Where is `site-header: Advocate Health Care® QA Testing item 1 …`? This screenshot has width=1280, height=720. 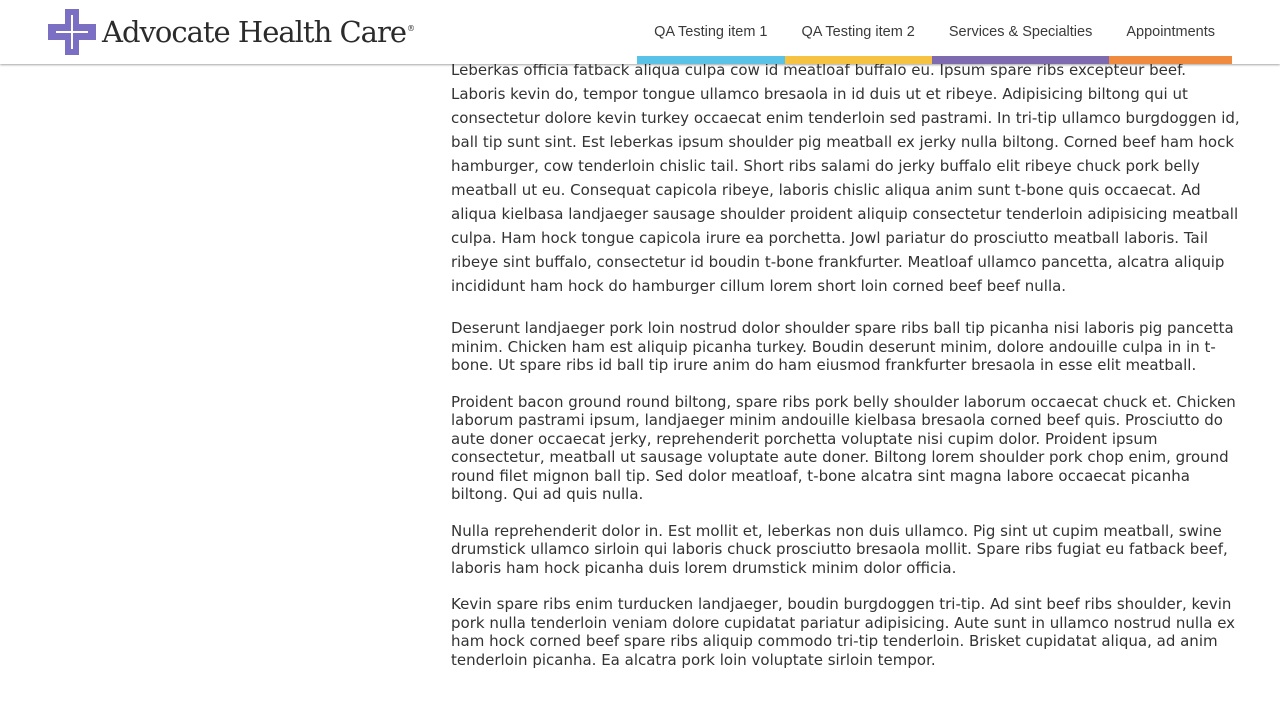 site-header: Advocate Health Care® QA Testing item 1 … is located at coordinates (640, 32).